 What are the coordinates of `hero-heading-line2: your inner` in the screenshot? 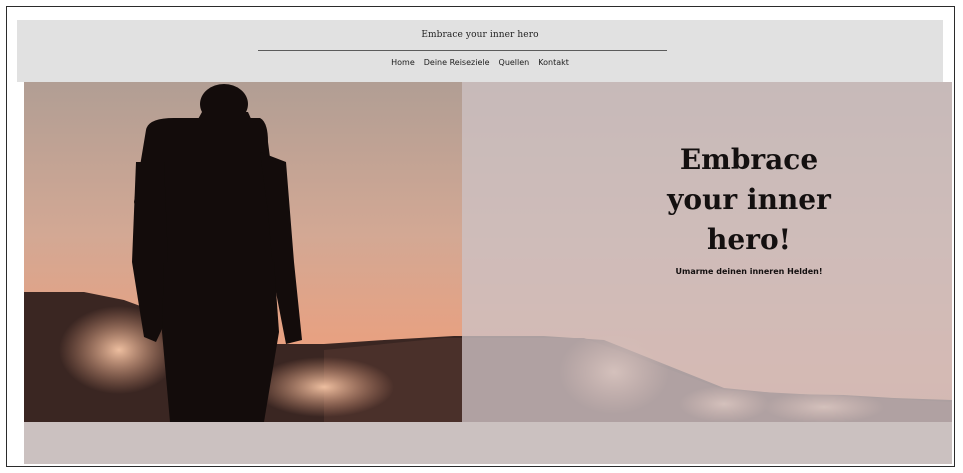 It's located at (749, 199).